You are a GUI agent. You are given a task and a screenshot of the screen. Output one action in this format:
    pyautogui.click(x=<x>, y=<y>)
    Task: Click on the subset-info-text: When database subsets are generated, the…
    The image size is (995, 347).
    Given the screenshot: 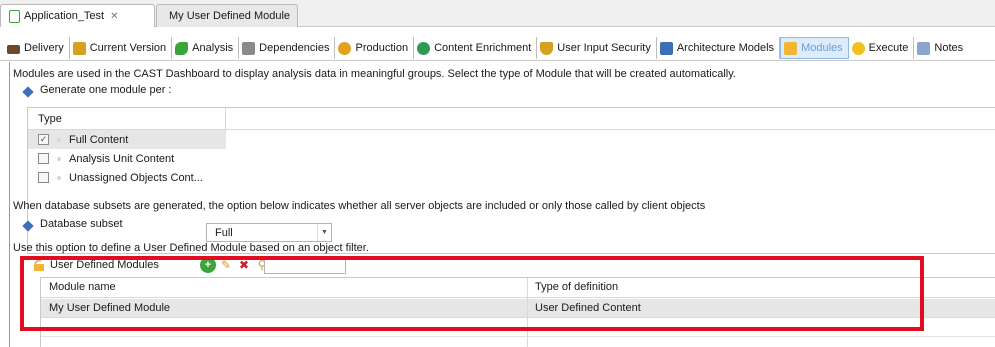 What is the action you would take?
    pyautogui.click(x=359, y=206)
    